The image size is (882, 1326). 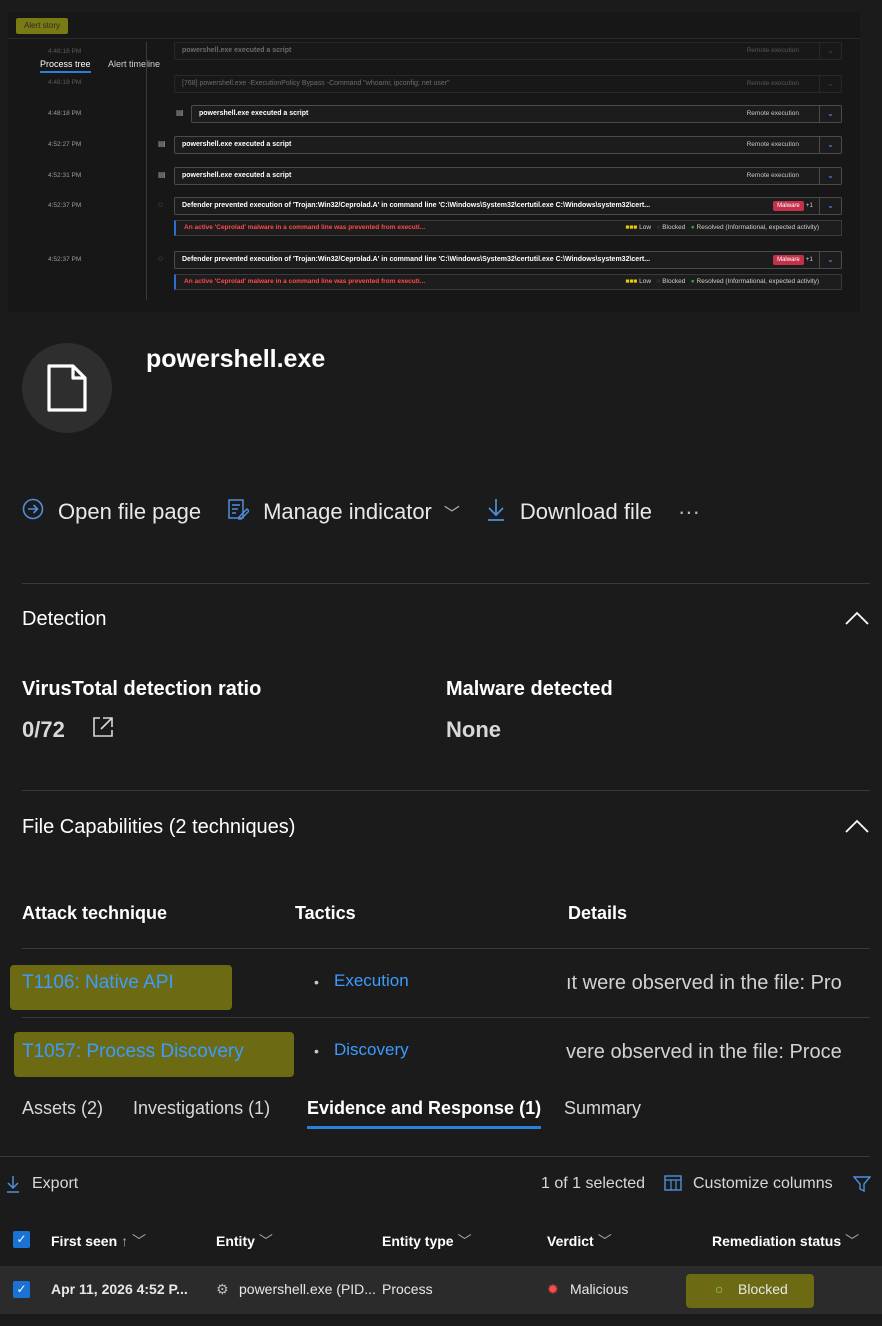 I want to click on more-icon: ···, so click(x=688, y=511).